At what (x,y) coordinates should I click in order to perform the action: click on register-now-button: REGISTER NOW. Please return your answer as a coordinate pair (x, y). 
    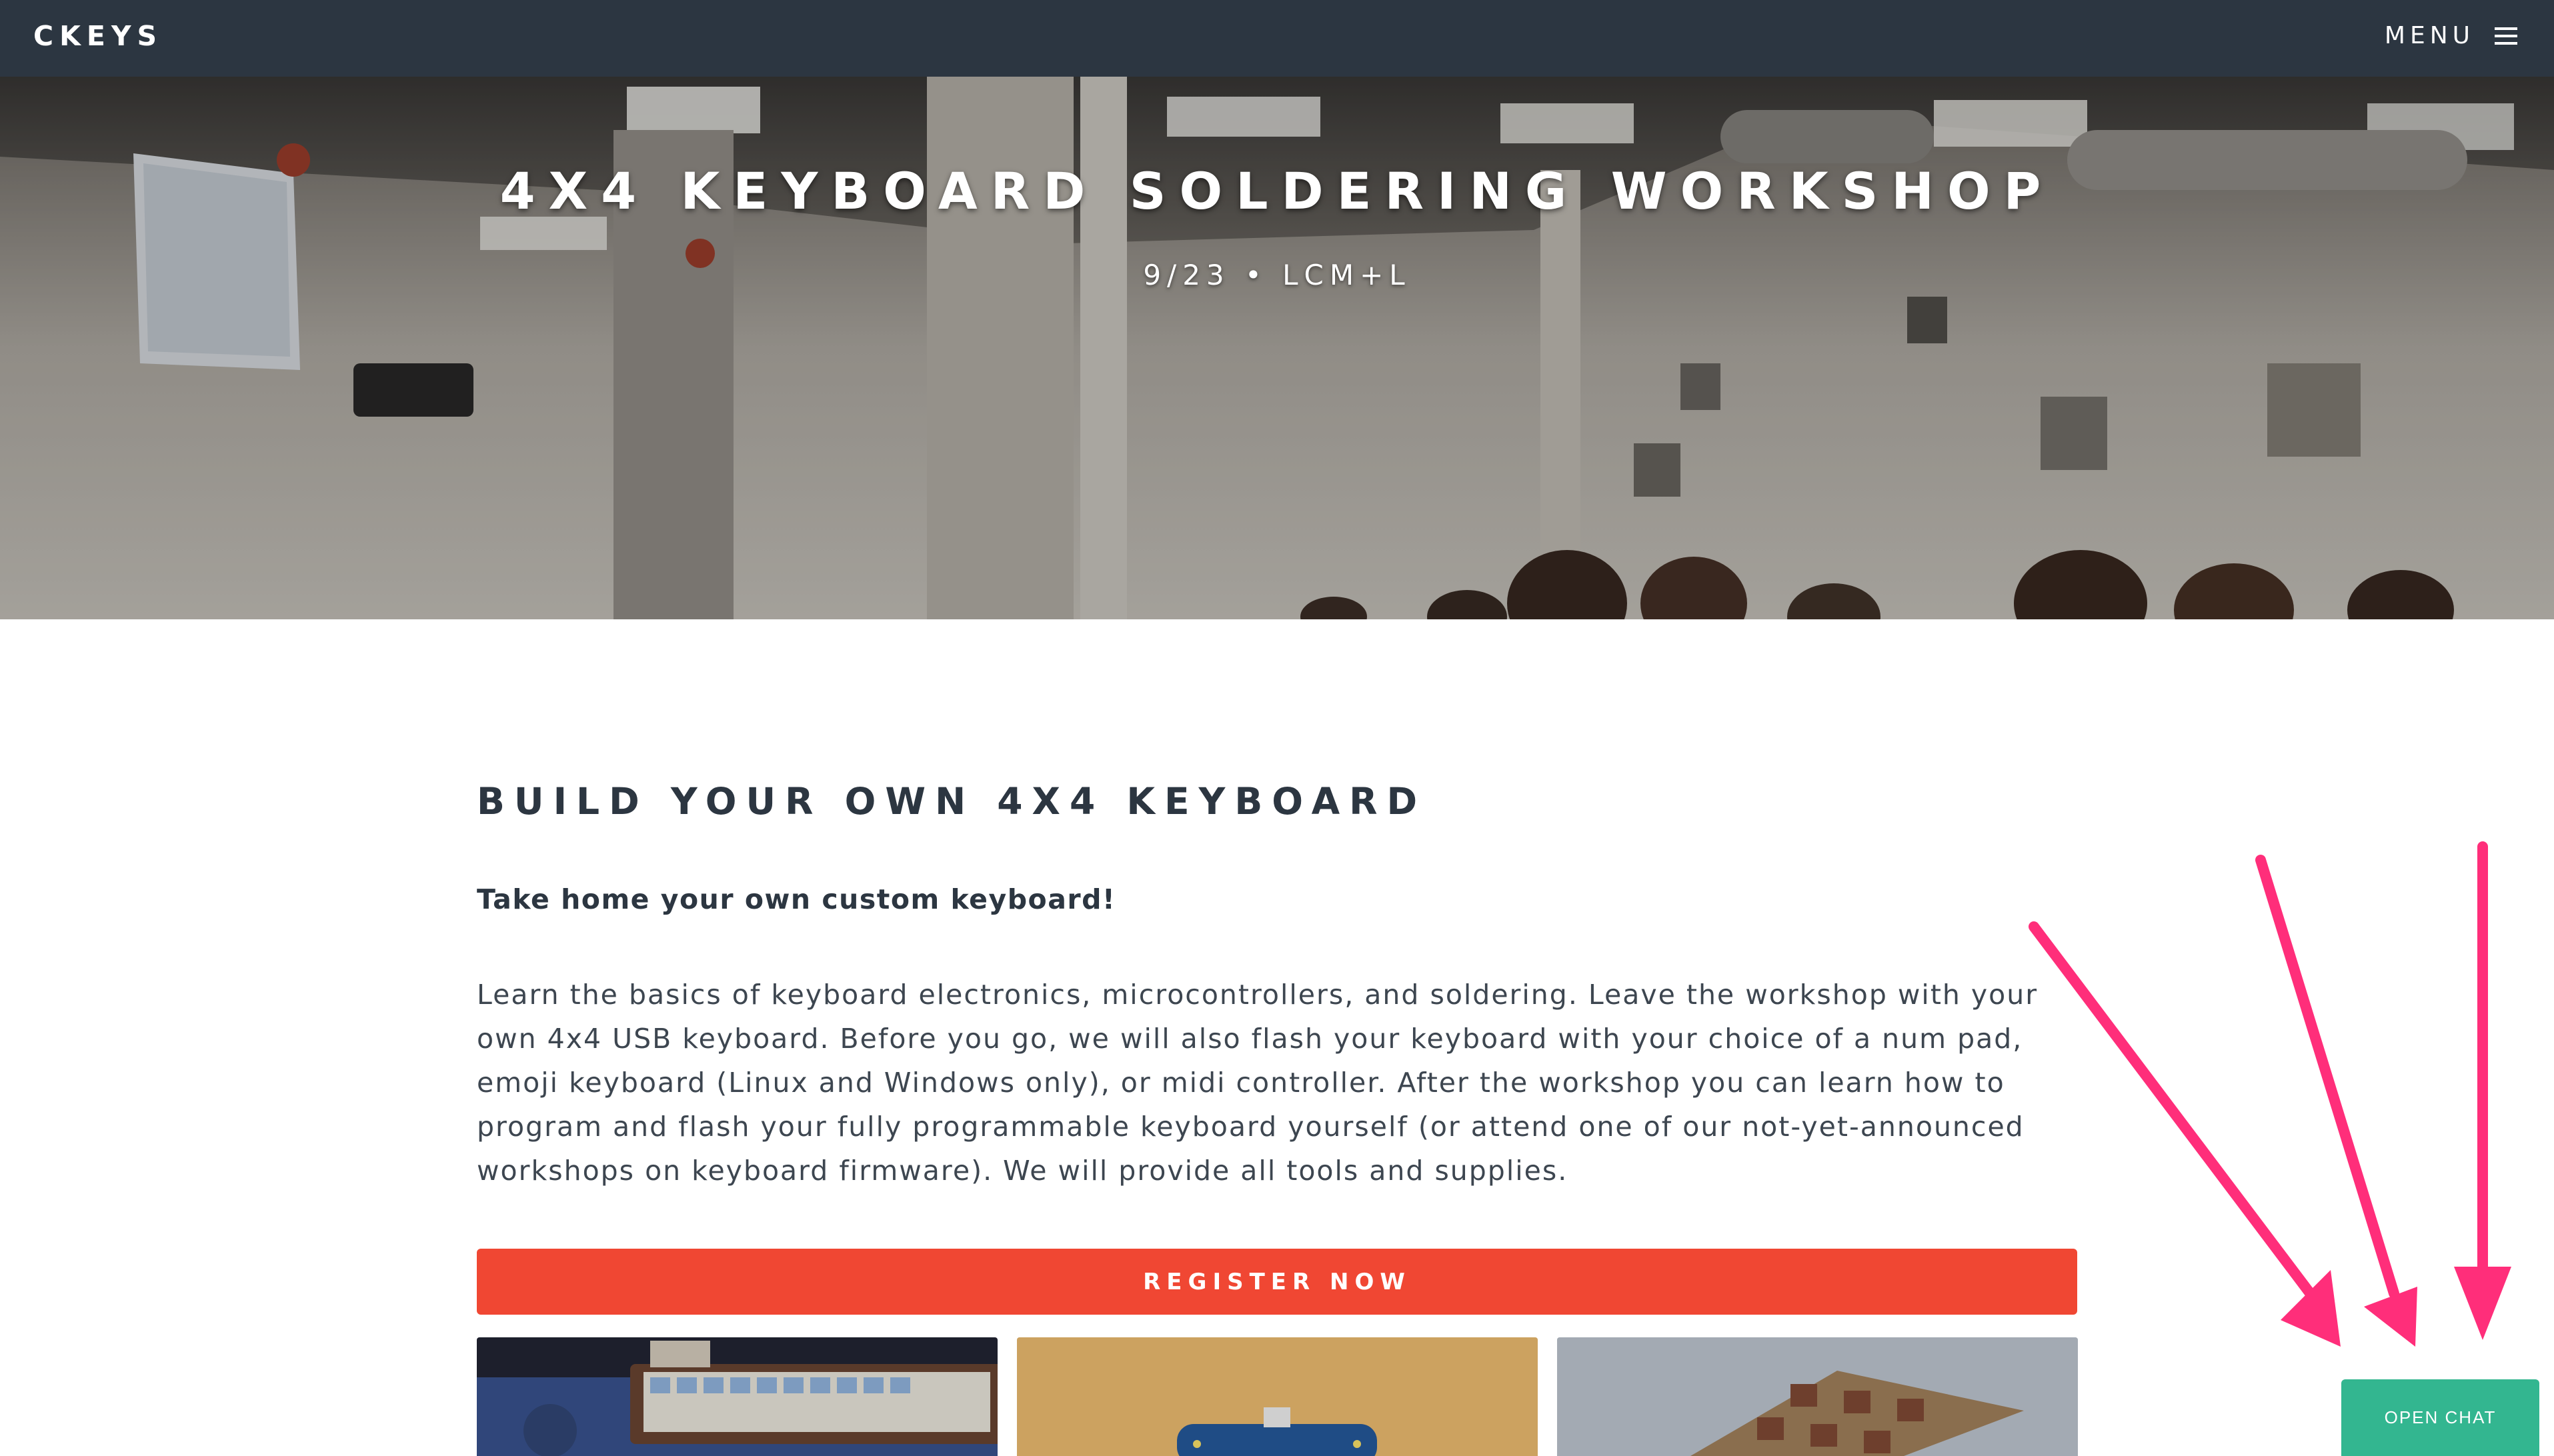
    Looking at the image, I should click on (1277, 1282).